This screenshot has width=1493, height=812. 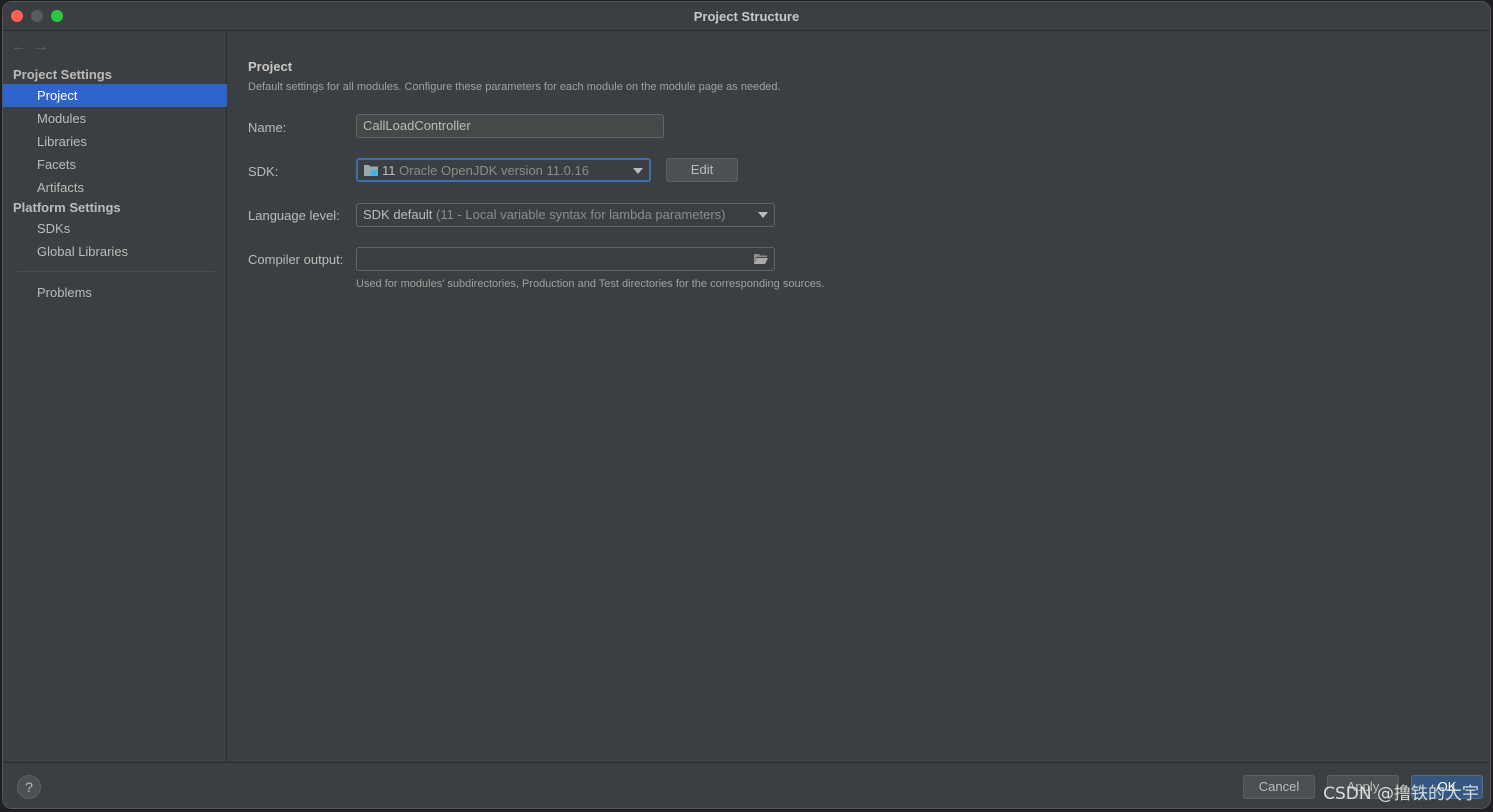 What do you see at coordinates (67, 207) in the screenshot?
I see `platform-settings-header: Platform Settings` at bounding box center [67, 207].